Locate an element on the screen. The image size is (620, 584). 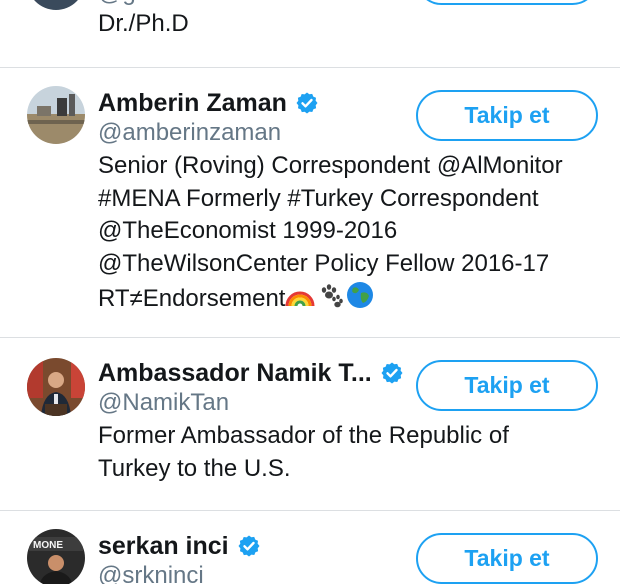
user-bio: Dr./Ph.D is located at coordinates (348, 24).